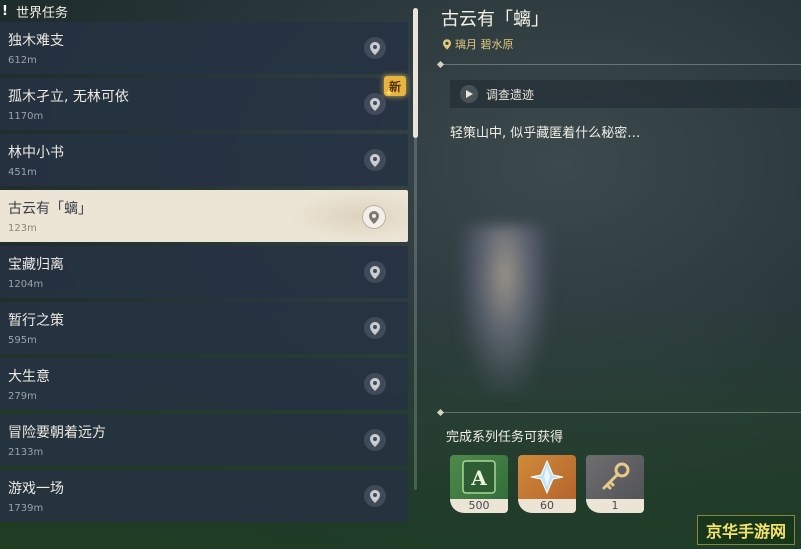 This screenshot has width=801, height=549. What do you see at coordinates (484, 44) in the screenshot?
I see `location-text: 璃月 碧水原` at bounding box center [484, 44].